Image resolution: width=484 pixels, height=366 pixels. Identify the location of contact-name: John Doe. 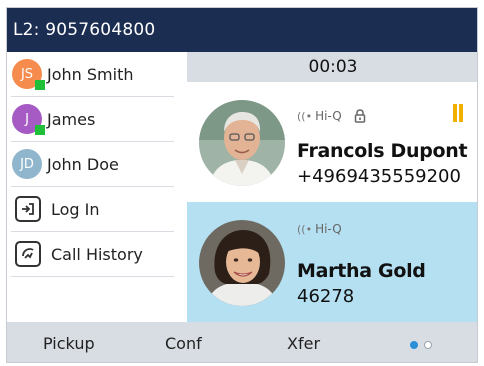
(83, 164).